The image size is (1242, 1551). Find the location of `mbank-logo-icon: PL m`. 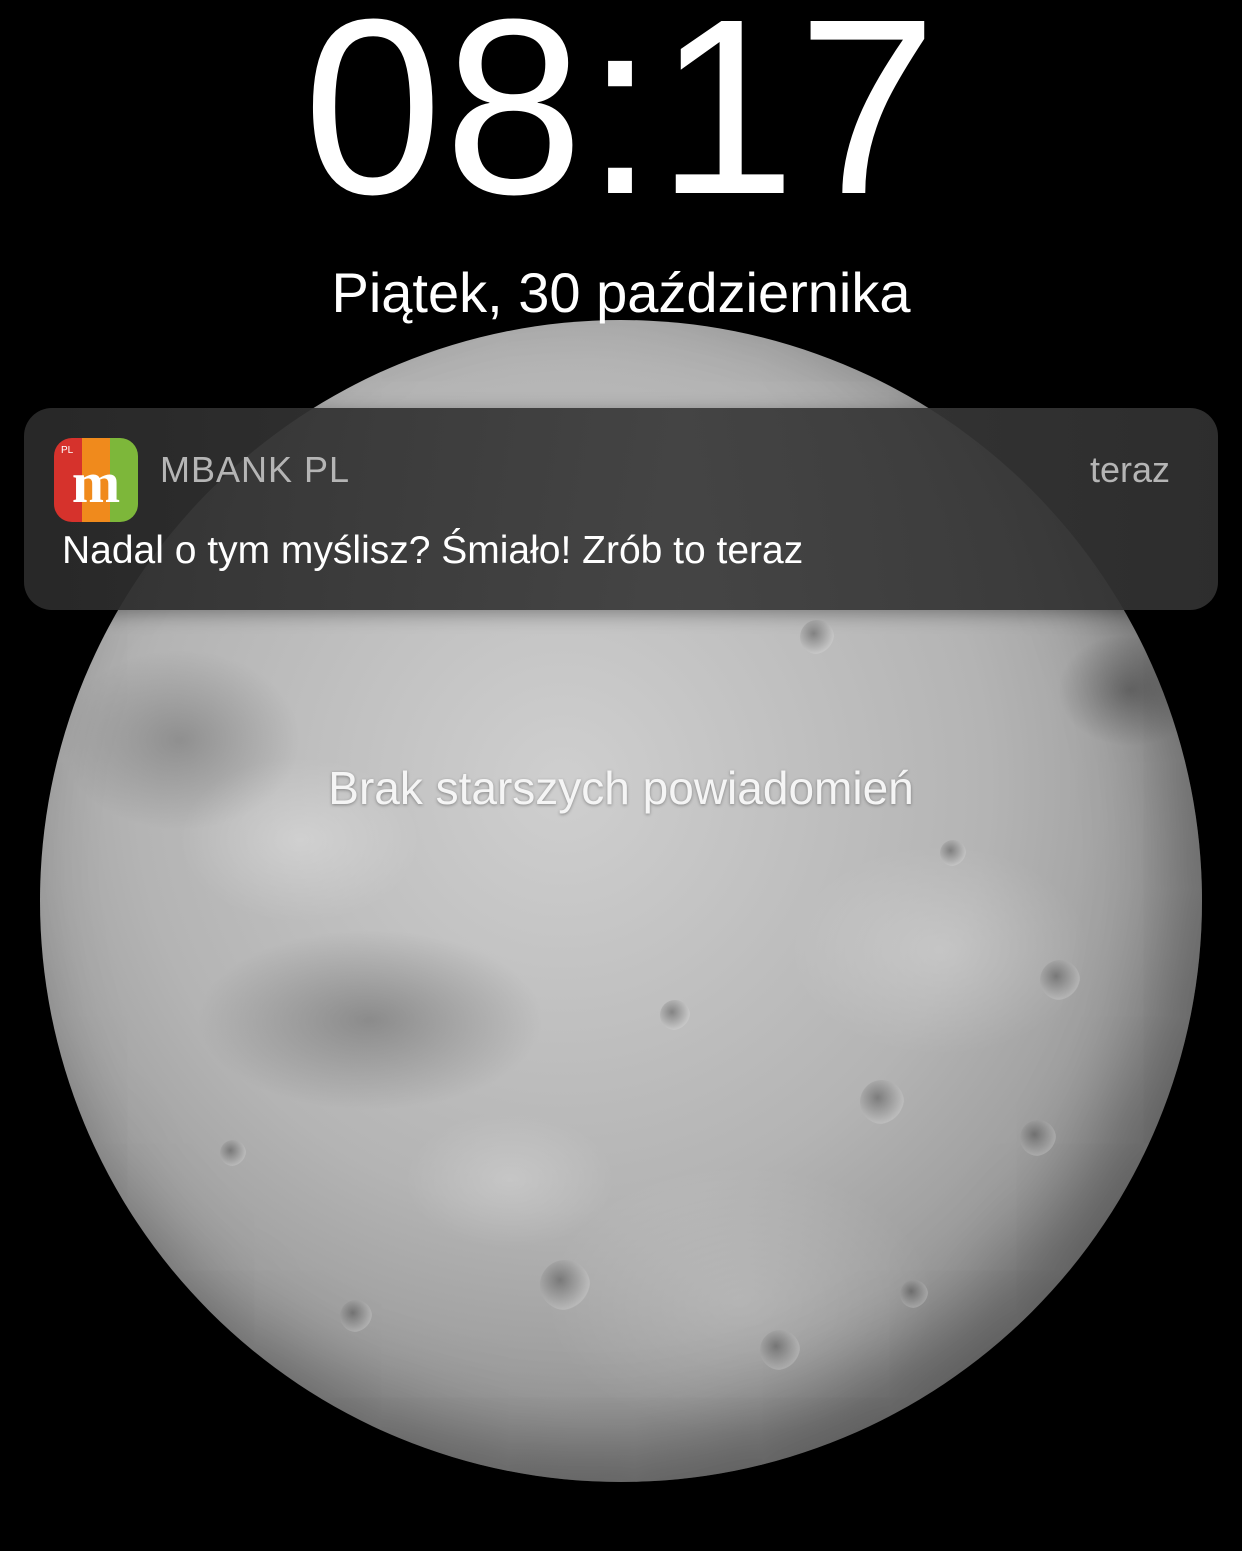

mbank-logo-icon: PL m is located at coordinates (96, 480).